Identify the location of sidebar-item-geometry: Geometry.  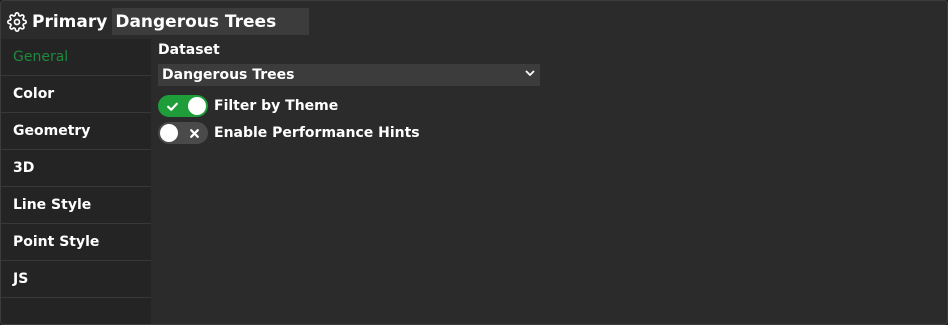
(76, 131).